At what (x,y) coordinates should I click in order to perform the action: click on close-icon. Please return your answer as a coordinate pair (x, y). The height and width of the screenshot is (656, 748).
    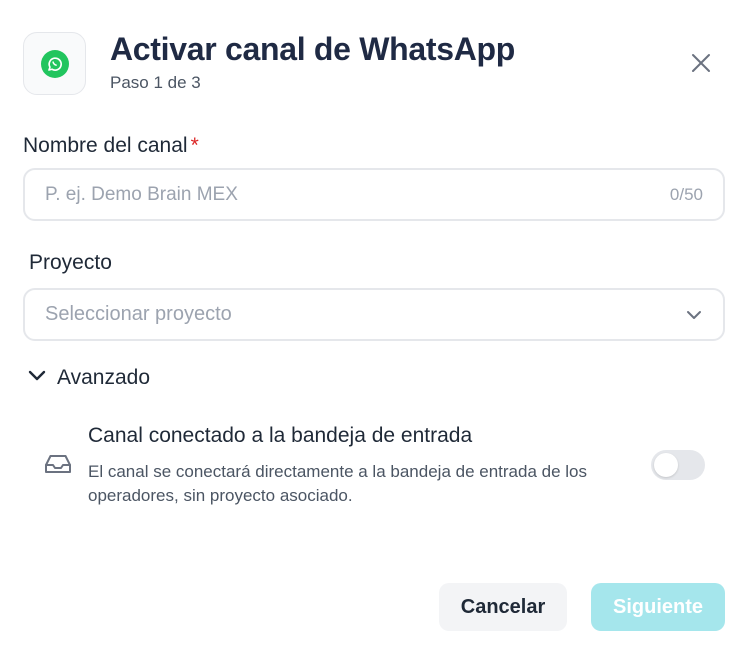
    Looking at the image, I should click on (701, 63).